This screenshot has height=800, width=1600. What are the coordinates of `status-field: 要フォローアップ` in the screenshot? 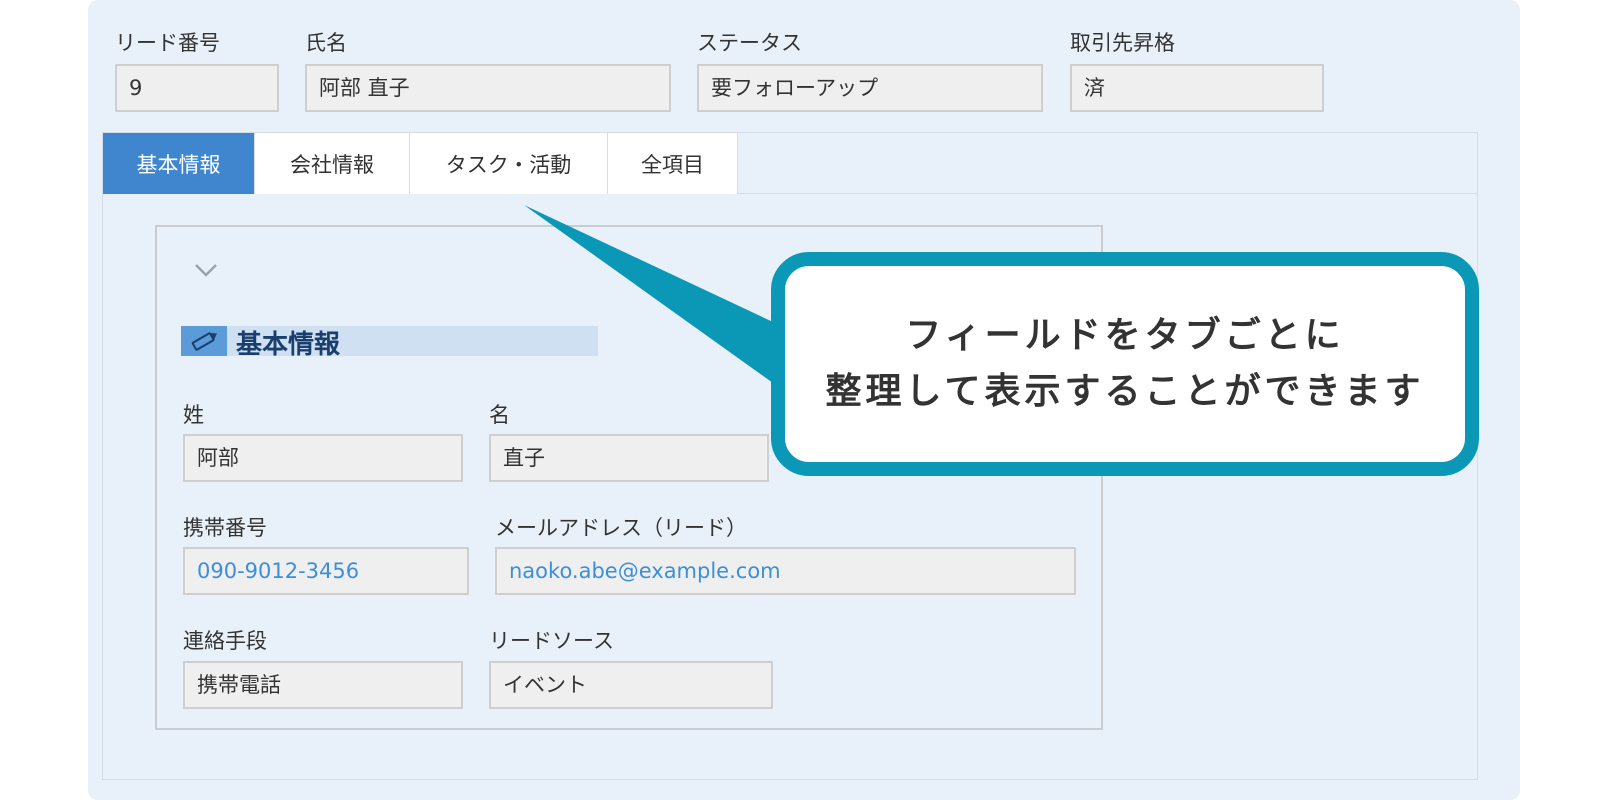 It's located at (870, 88).